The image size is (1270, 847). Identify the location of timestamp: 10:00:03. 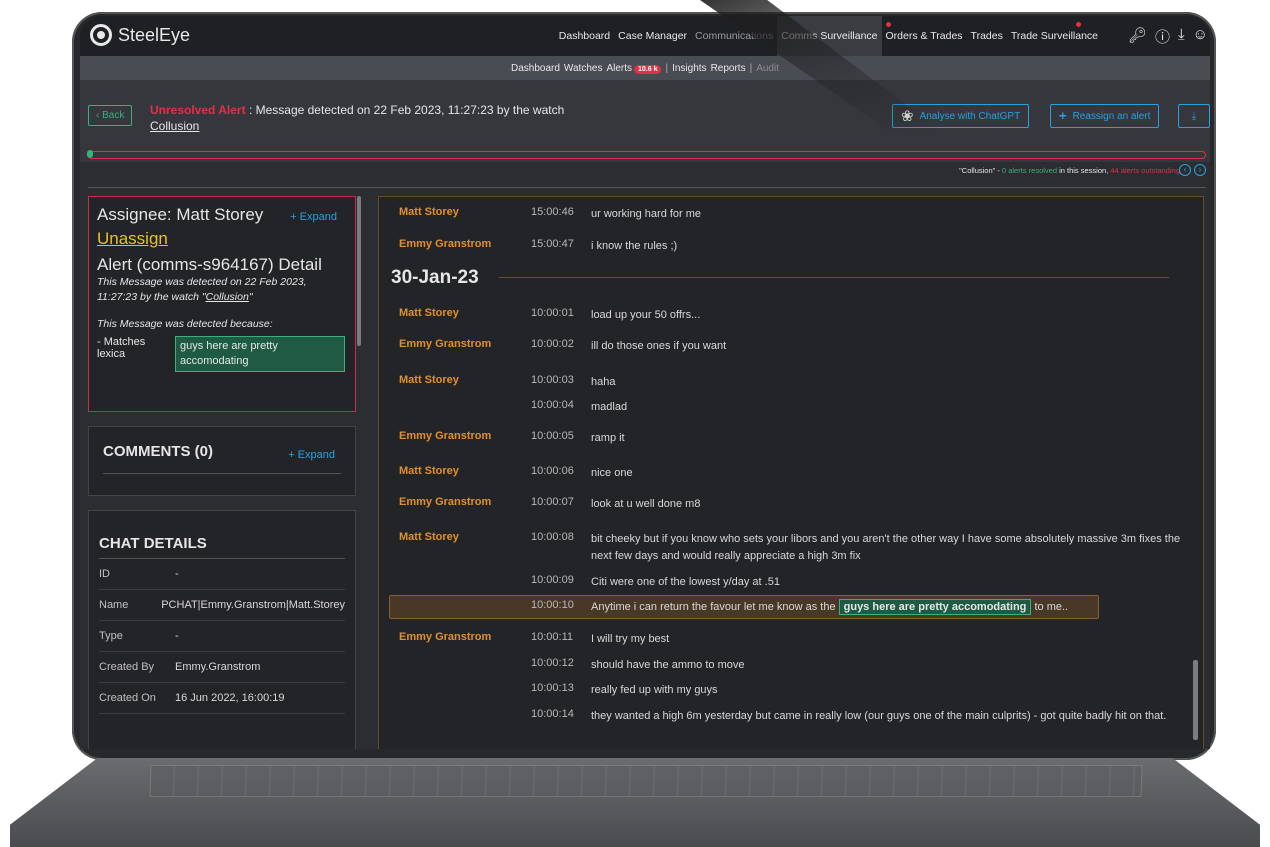
(552, 380).